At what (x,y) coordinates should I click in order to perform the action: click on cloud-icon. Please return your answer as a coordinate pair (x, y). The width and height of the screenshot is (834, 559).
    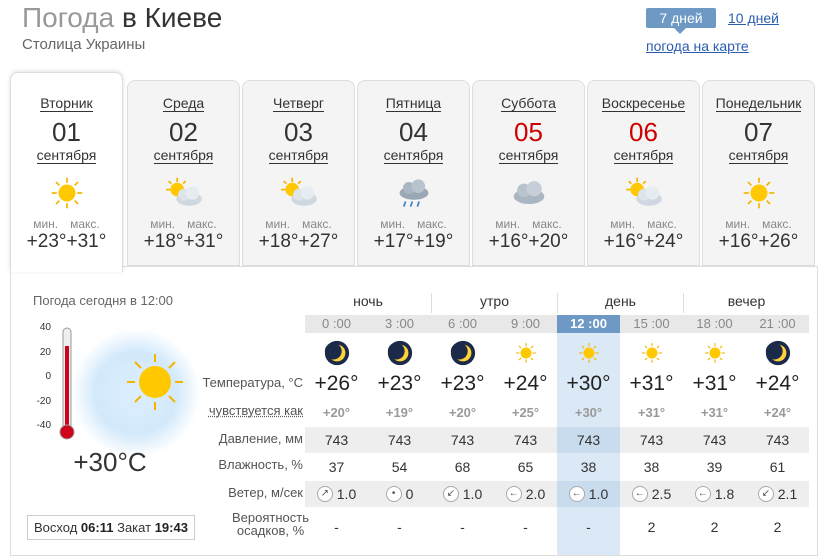
    Looking at the image, I should click on (528, 193).